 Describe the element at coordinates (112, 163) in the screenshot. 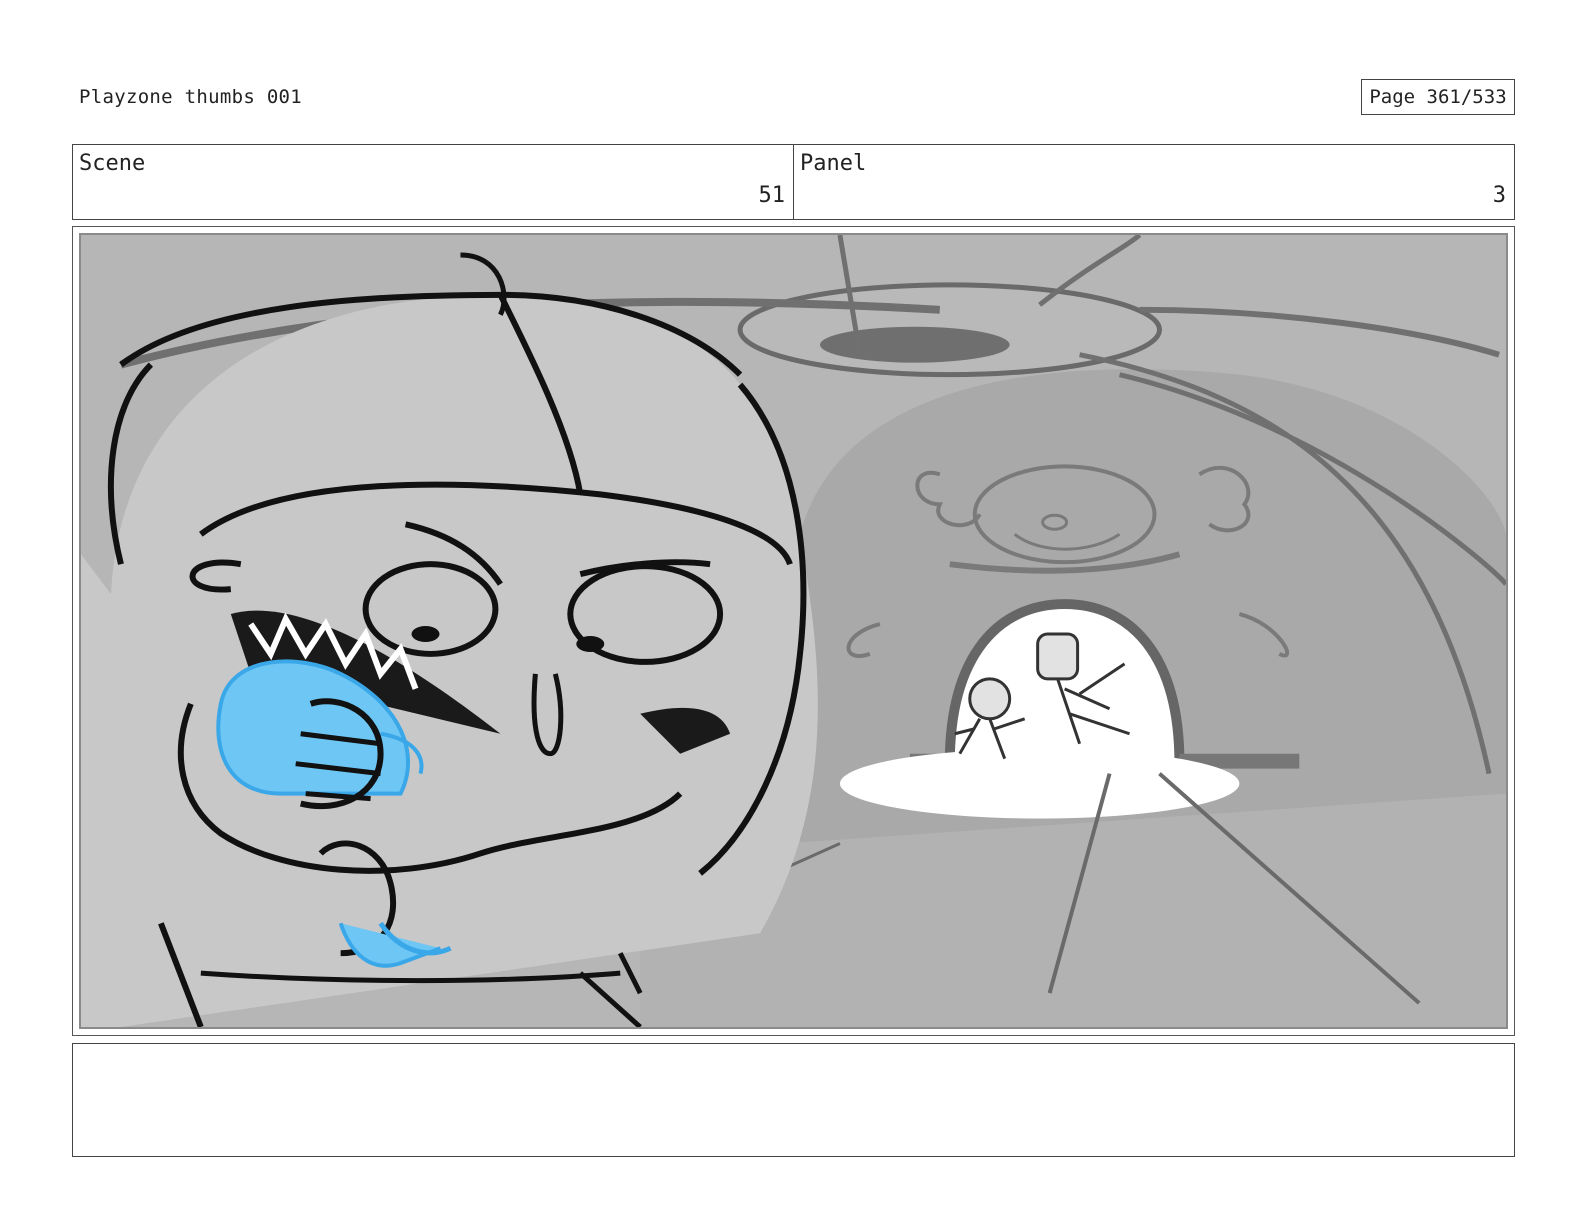

I see `scene-label: Scene` at that location.